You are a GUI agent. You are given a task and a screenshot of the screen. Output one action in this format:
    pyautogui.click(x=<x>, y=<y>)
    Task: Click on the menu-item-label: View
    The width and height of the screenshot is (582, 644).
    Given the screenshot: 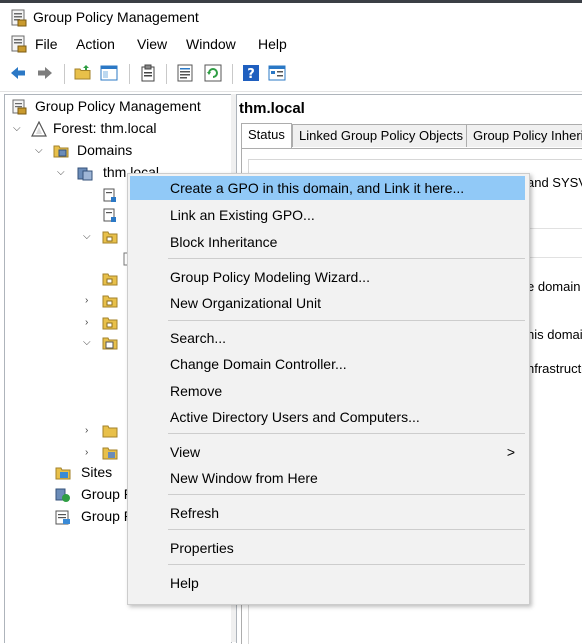 What is the action you would take?
    pyautogui.click(x=185, y=452)
    